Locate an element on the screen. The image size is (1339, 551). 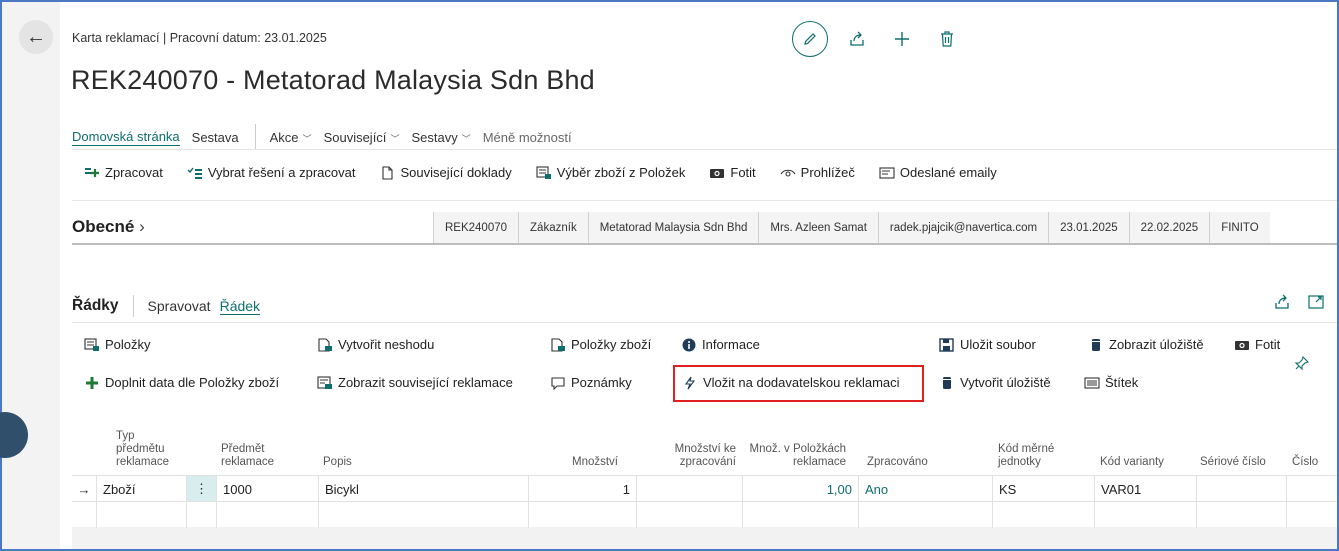
table-row-empty is located at coordinates (704, 514).